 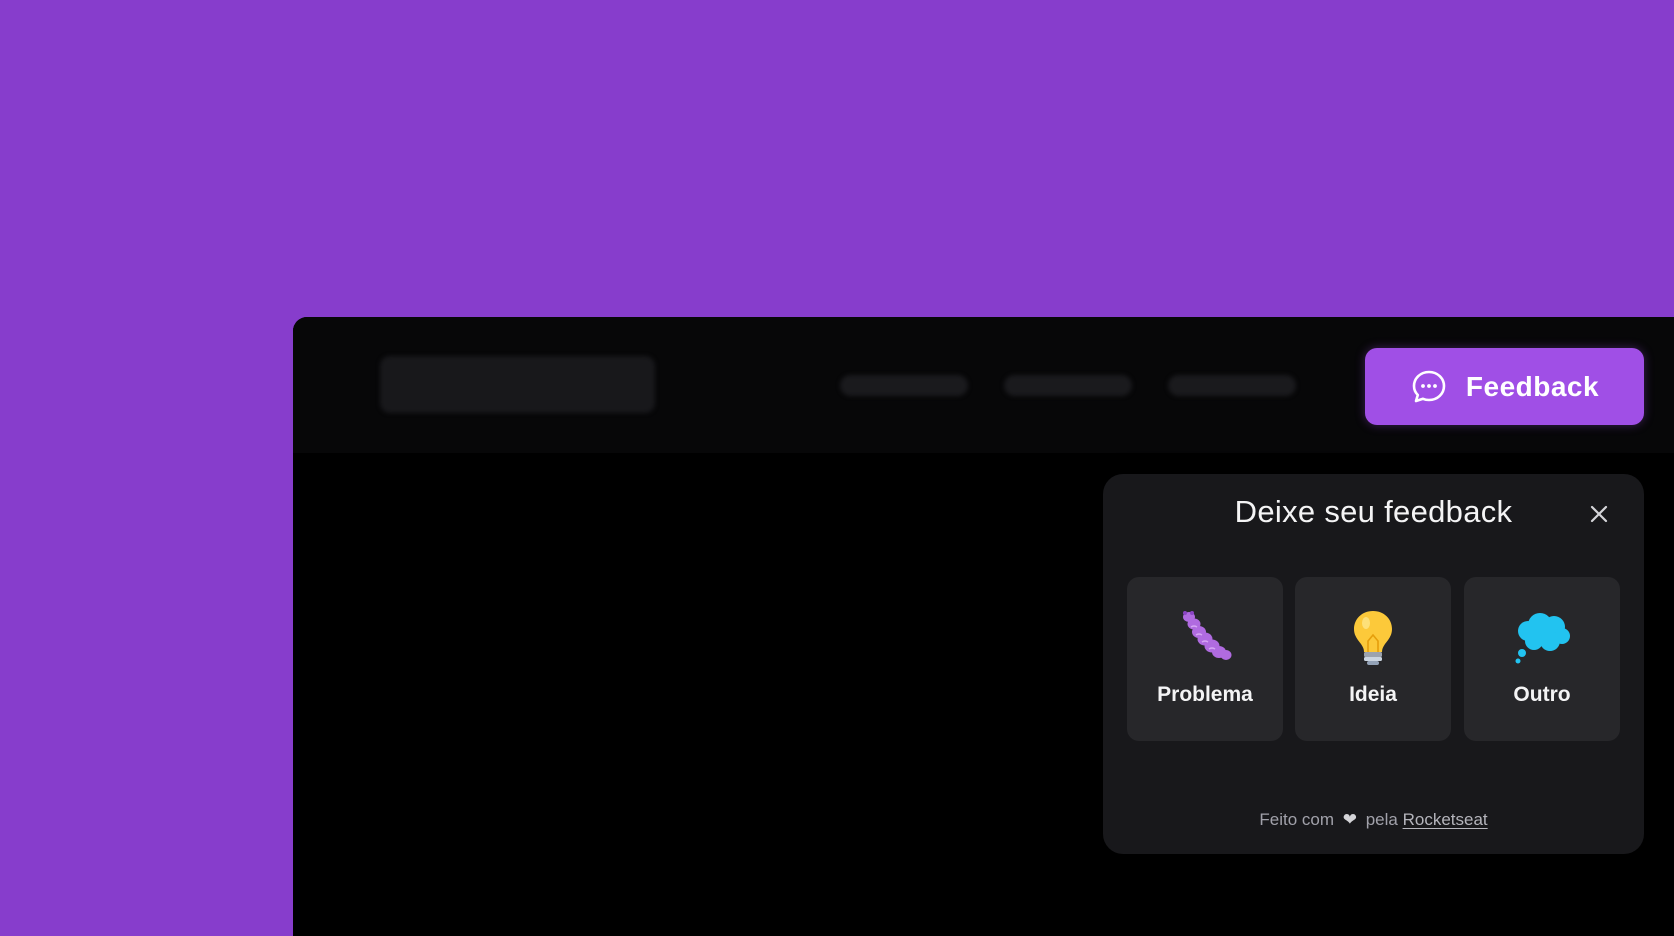 What do you see at coordinates (1373, 694) in the screenshot?
I see `option-label: Ideia` at bounding box center [1373, 694].